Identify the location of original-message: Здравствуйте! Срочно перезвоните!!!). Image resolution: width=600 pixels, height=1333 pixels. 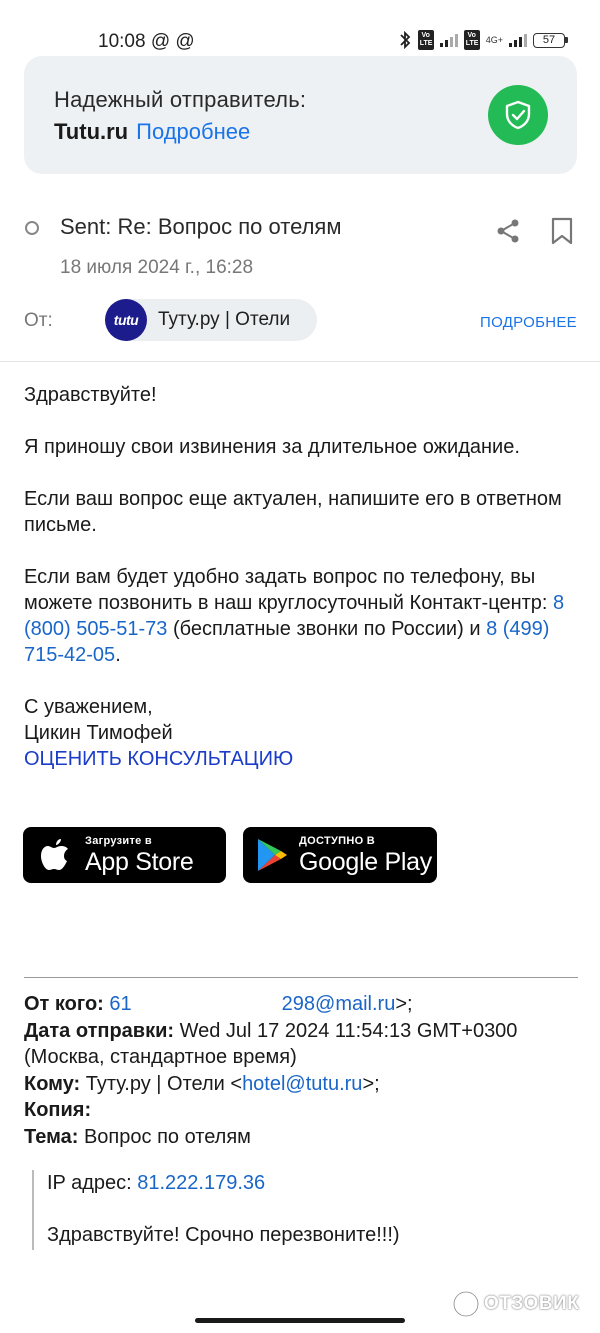
(223, 1235).